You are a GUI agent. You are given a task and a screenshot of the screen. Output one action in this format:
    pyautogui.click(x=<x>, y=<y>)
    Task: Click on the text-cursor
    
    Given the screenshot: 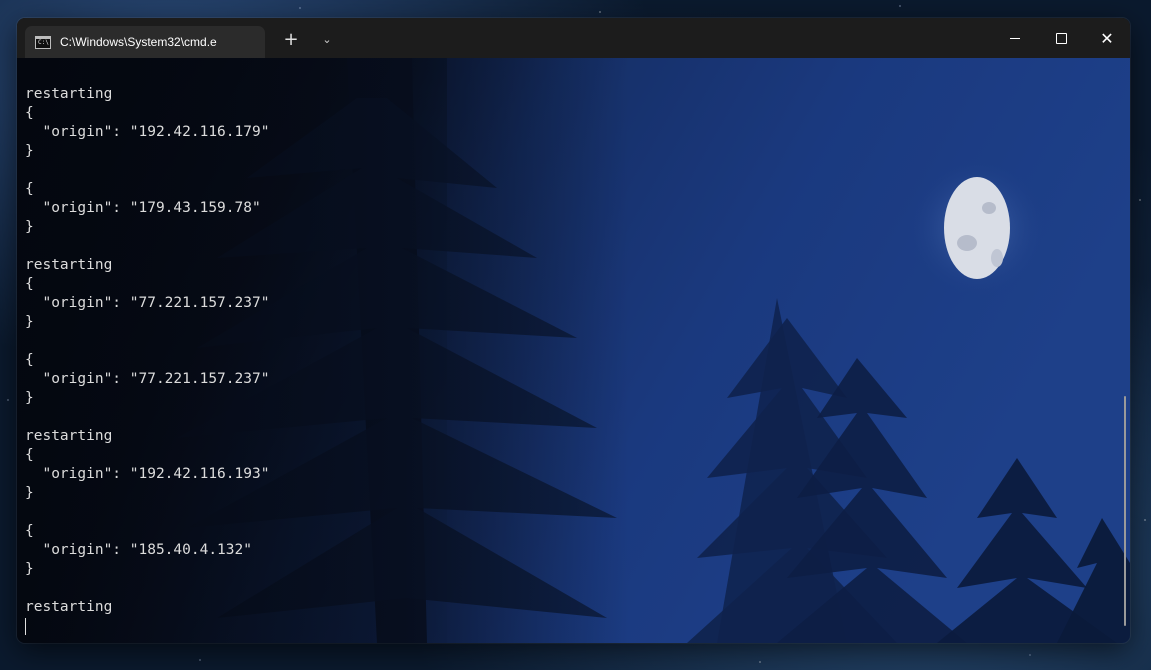 What is the action you would take?
    pyautogui.click(x=25, y=626)
    